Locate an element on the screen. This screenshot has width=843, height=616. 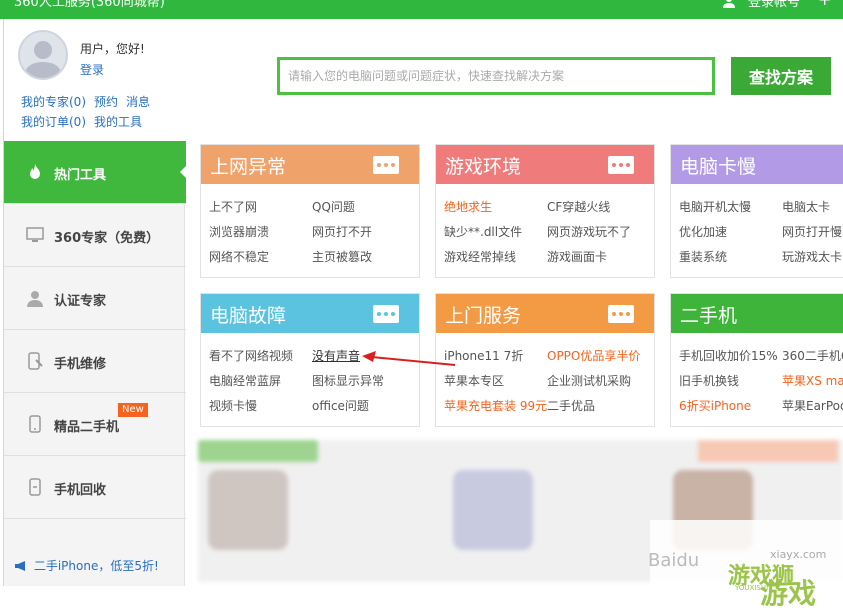
card-link: office问题 is located at coordinates (340, 406).